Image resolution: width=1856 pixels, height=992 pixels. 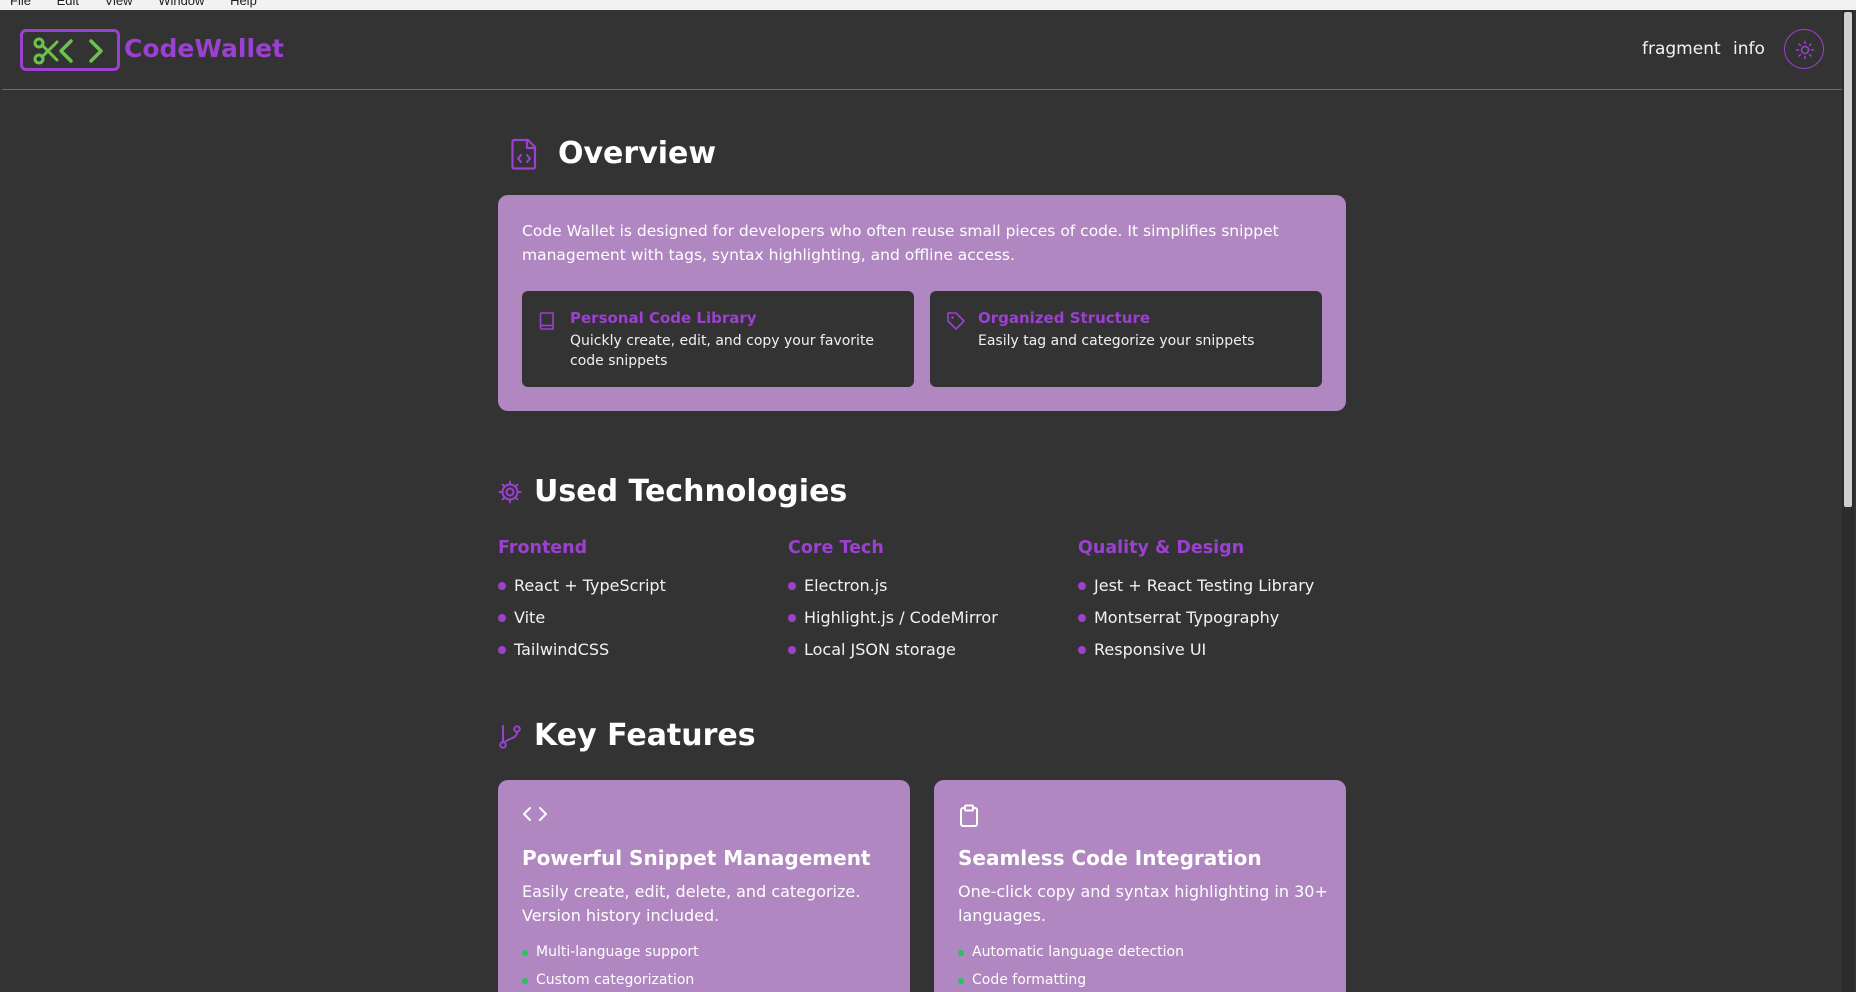 I want to click on menu-file: File, so click(x=20, y=4).